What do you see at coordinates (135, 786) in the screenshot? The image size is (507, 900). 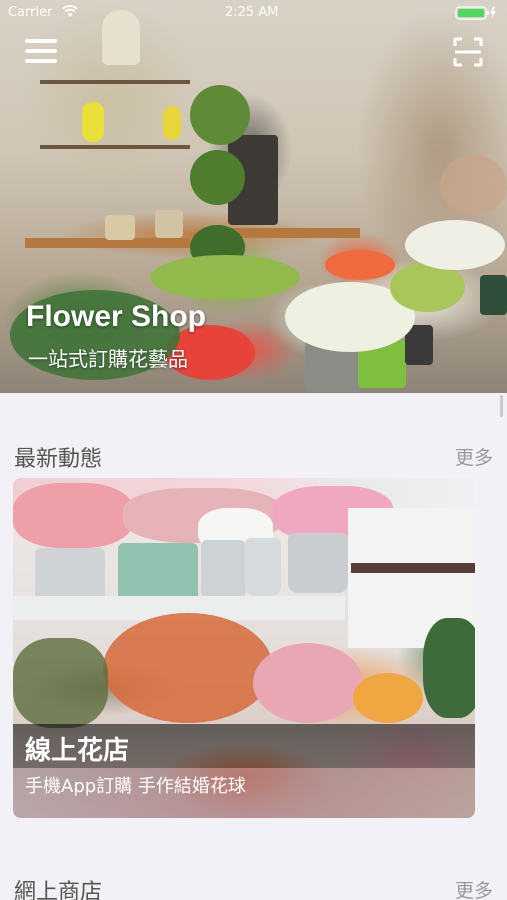 I see `card-subtitle: 手機App訂購 手作結婚花球` at bounding box center [135, 786].